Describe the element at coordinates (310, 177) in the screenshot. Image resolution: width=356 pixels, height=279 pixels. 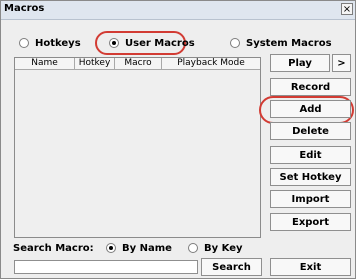
I see `set-hotkey-button: Set Hotkey` at that location.